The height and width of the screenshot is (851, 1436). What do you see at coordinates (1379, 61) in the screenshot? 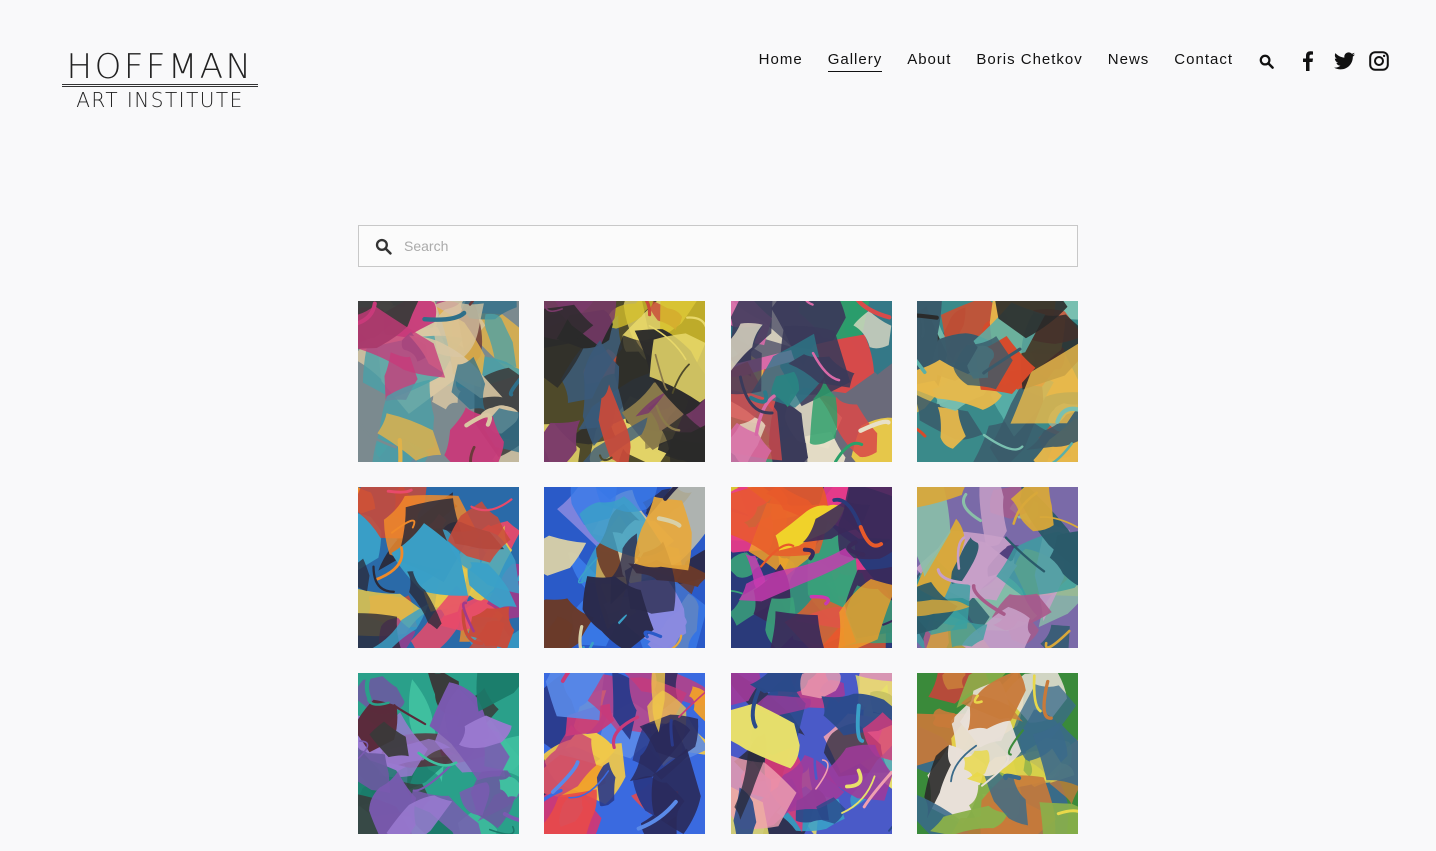
I see `instagram-icon` at bounding box center [1379, 61].